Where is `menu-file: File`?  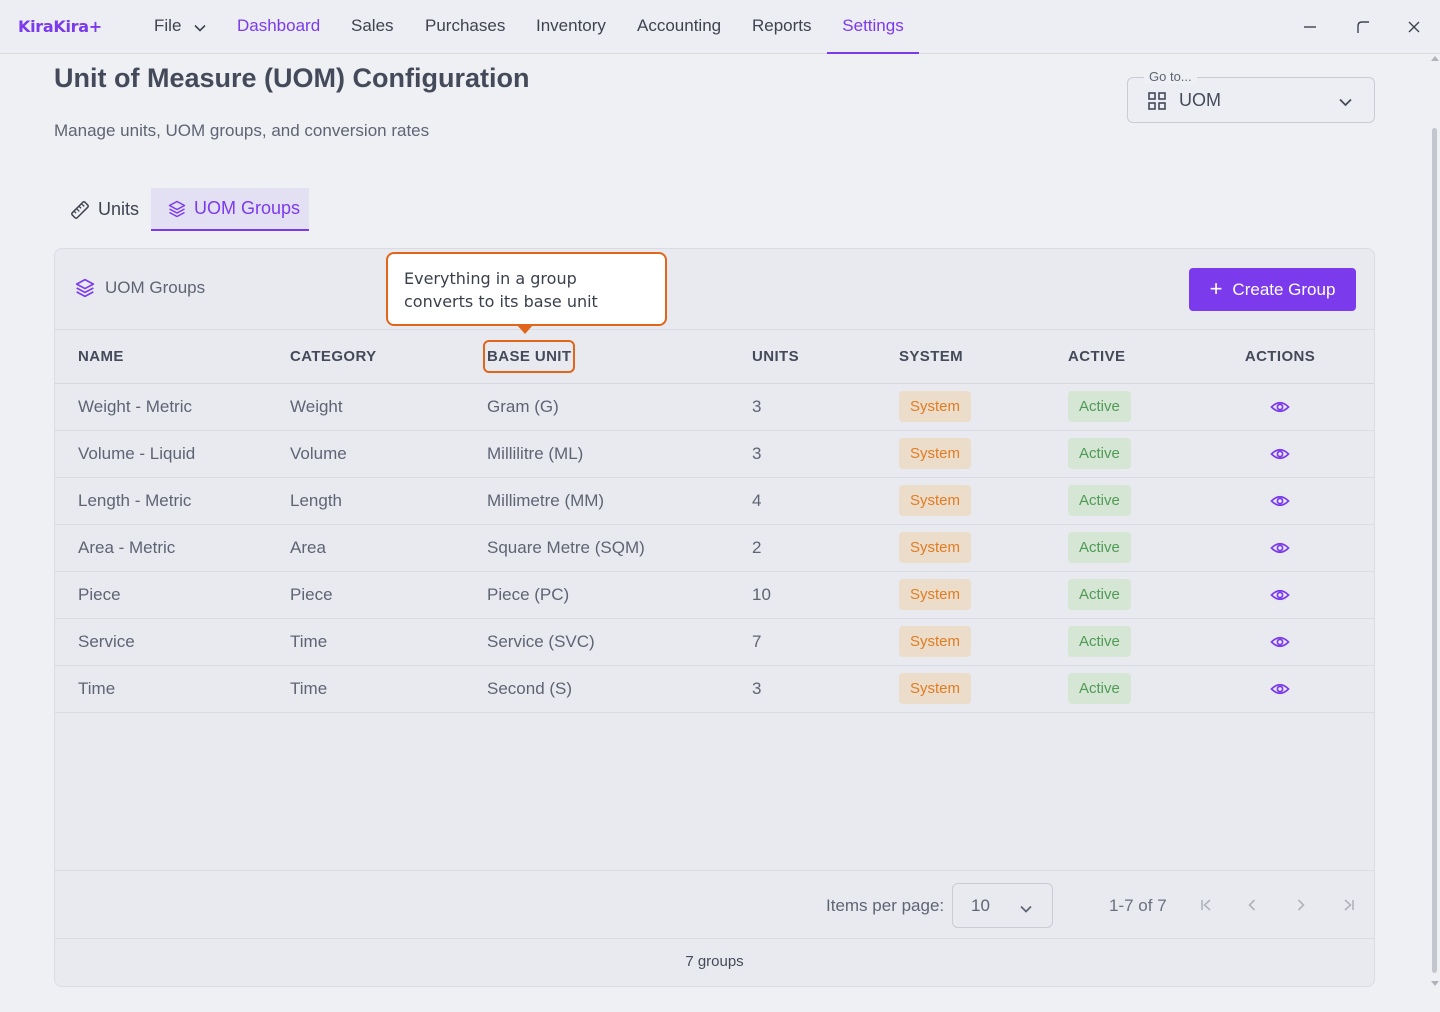
menu-file: File is located at coordinates (180, 27).